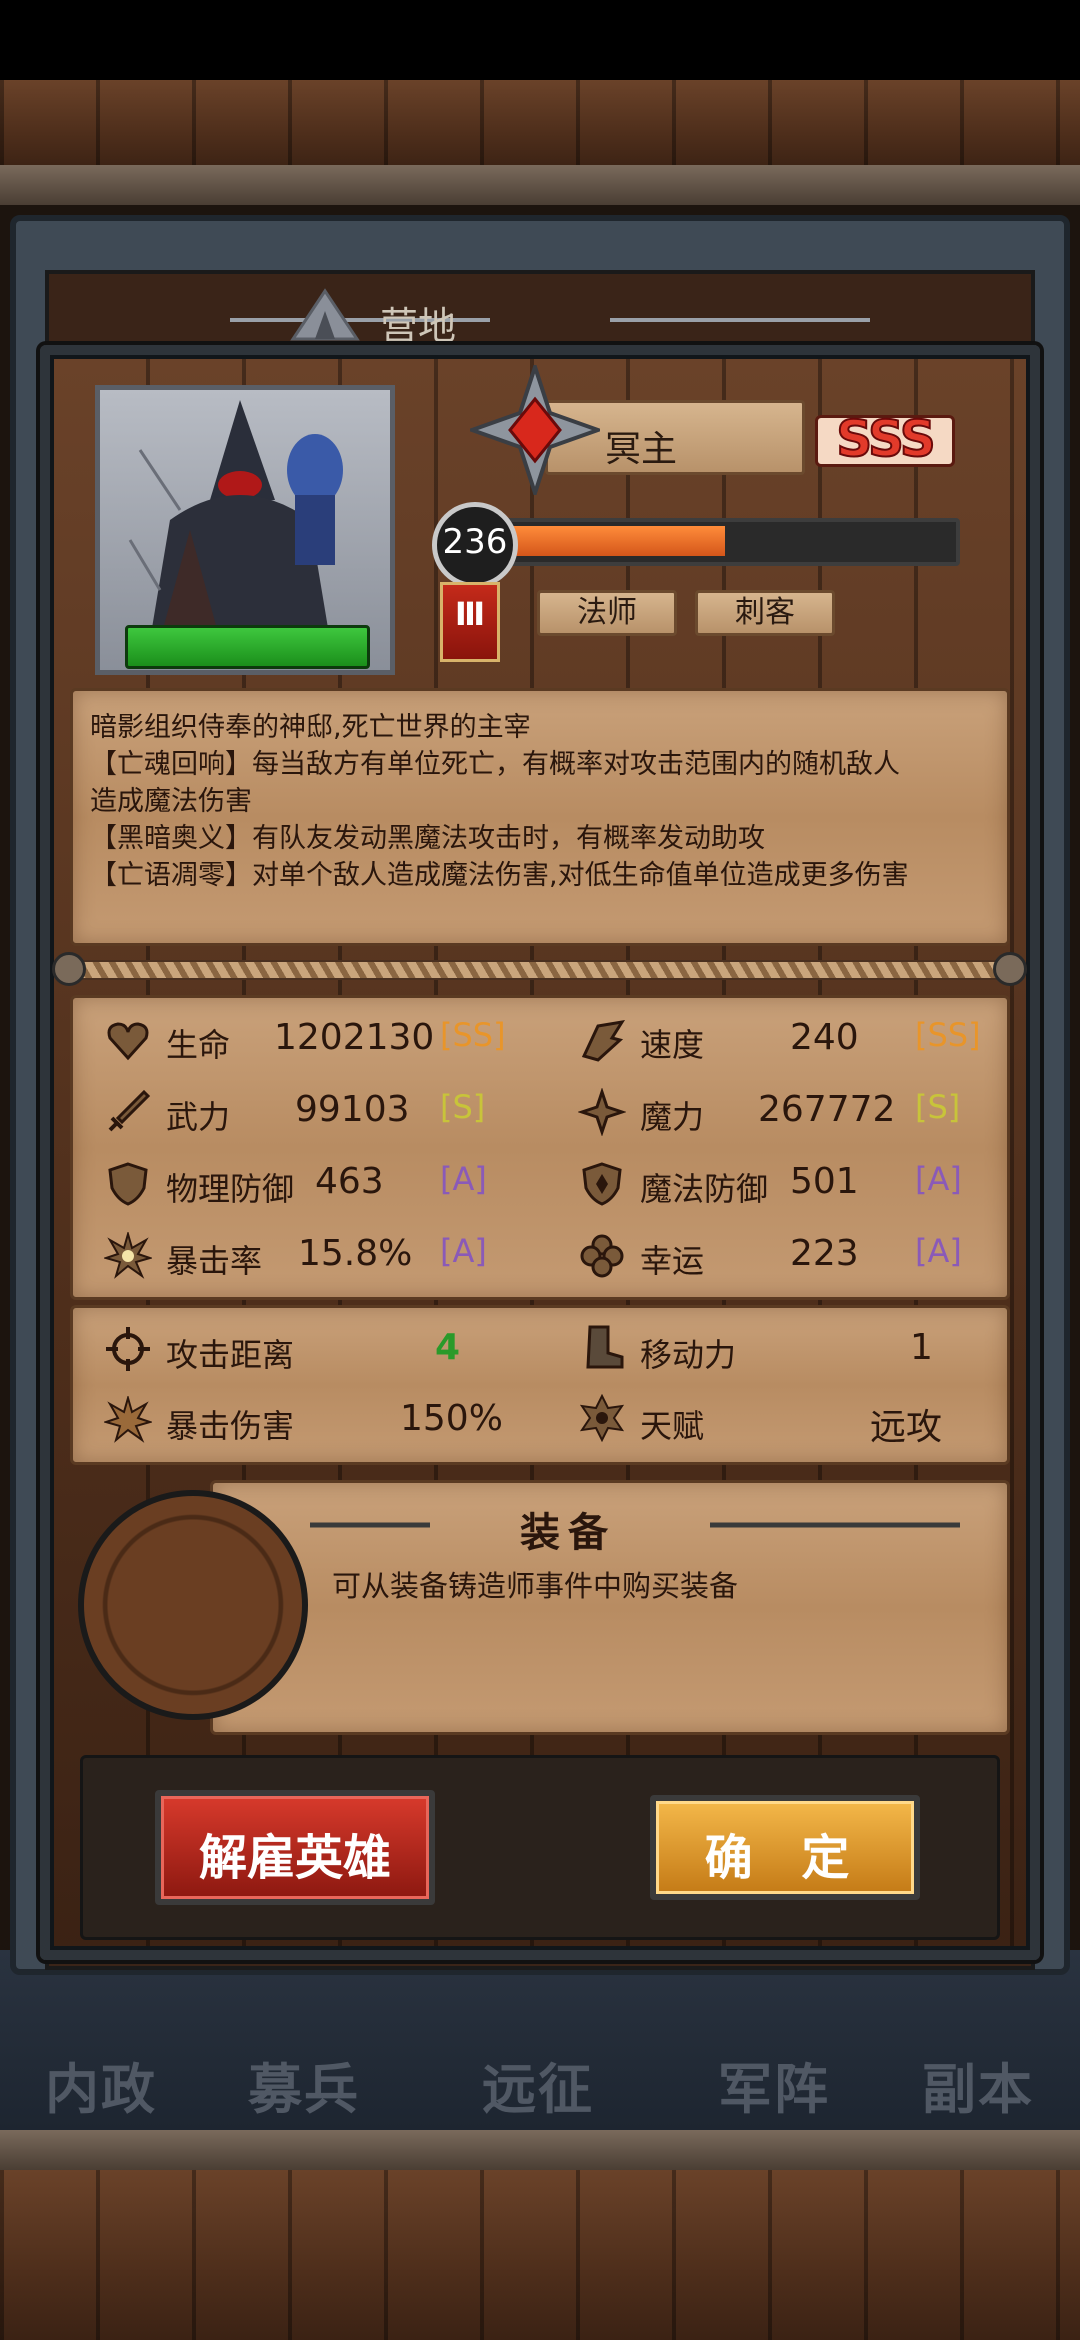 The image size is (1080, 2340). Describe the element at coordinates (785, 1858) in the screenshot. I see `confirm-label: 确 定` at that location.